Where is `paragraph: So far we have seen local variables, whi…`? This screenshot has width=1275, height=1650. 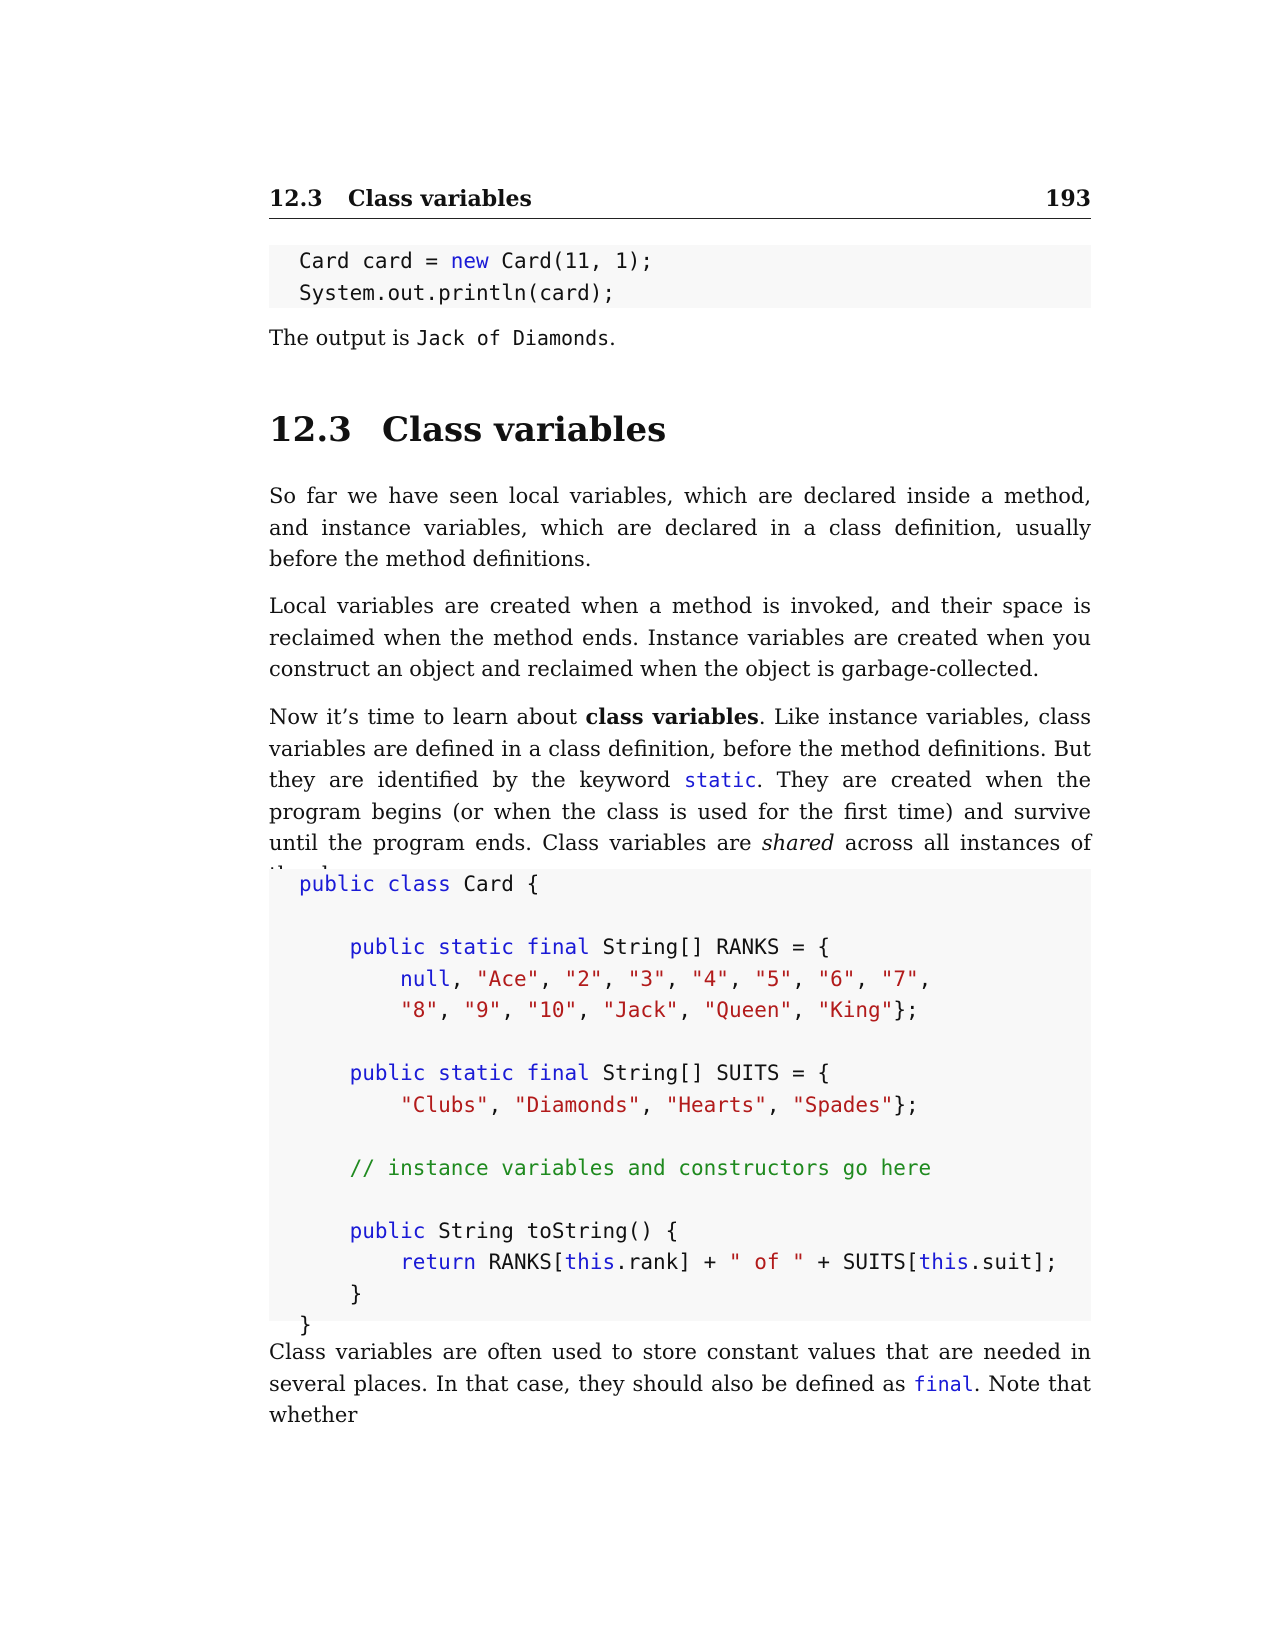
paragraph: So far we have seen local variables, whi… is located at coordinates (680, 527).